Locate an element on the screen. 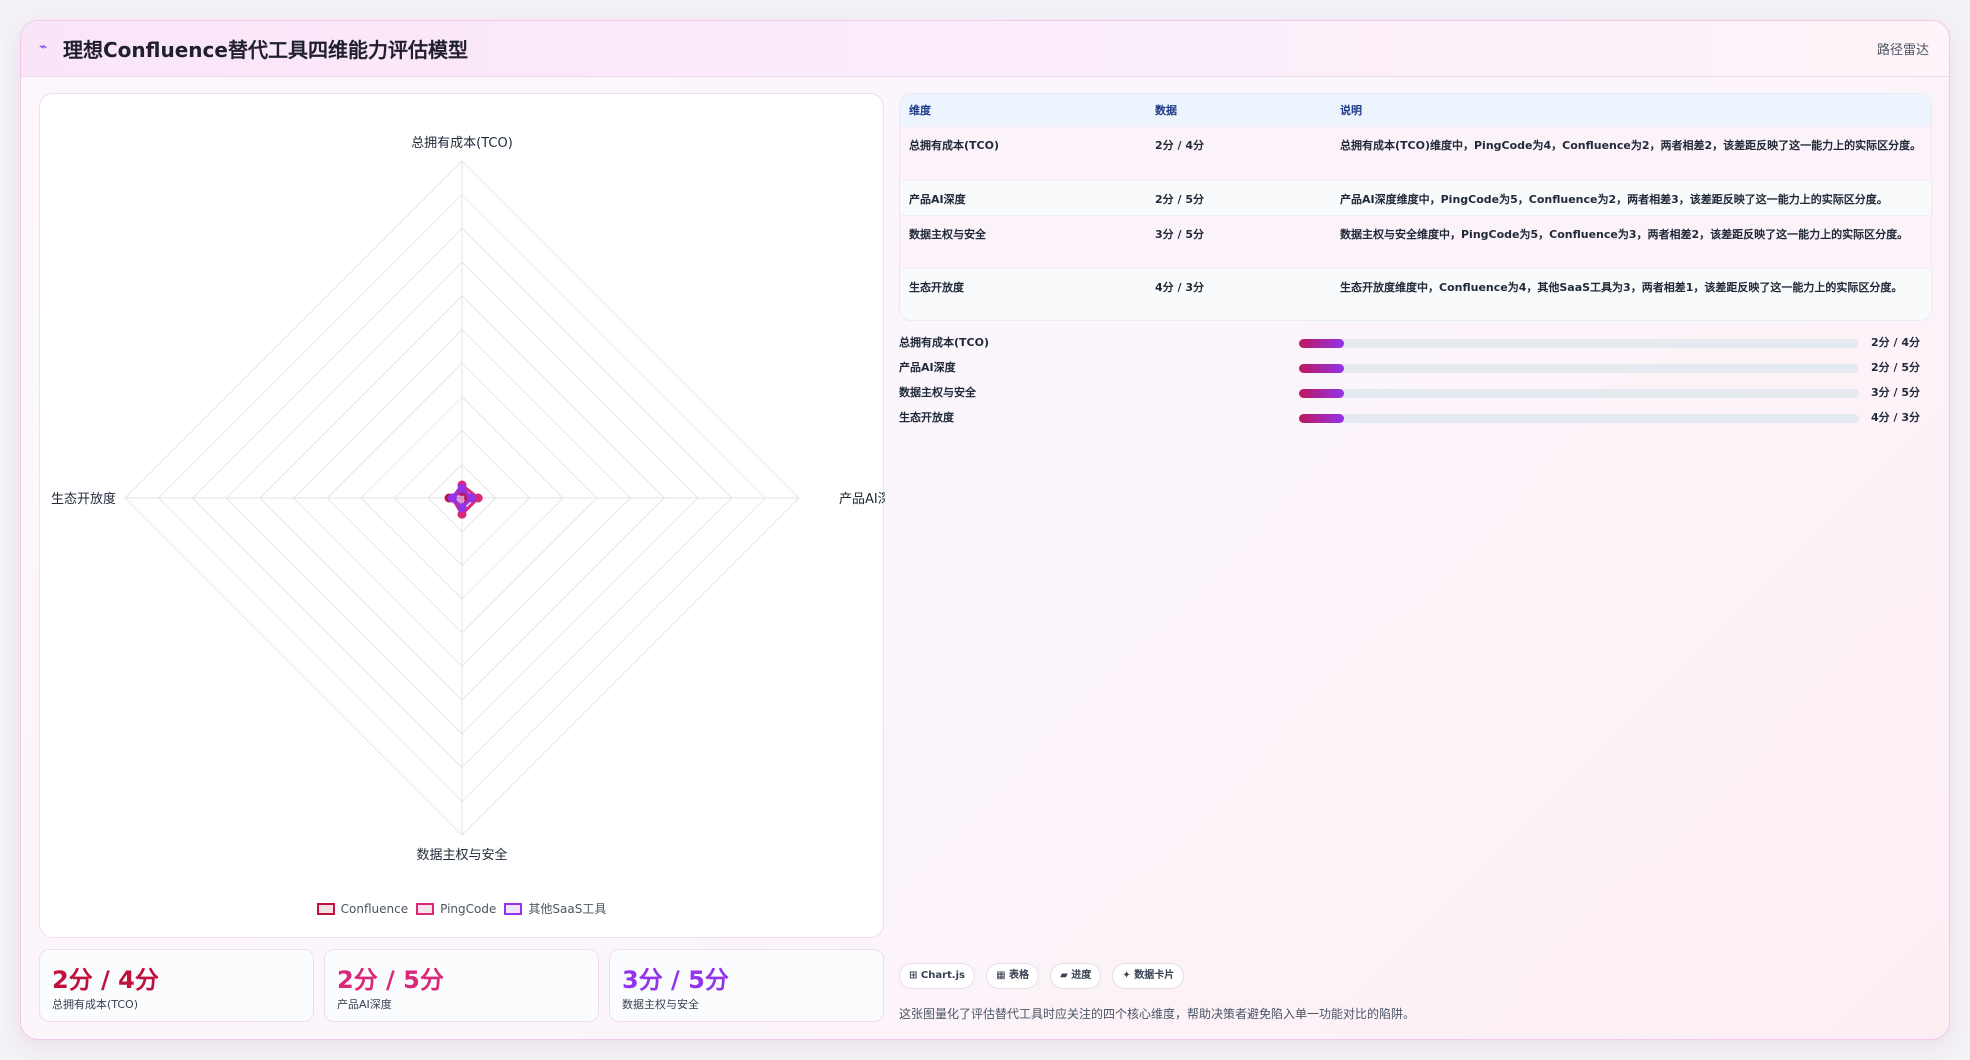  table-header-description: 说明 is located at coordinates (1351, 110).